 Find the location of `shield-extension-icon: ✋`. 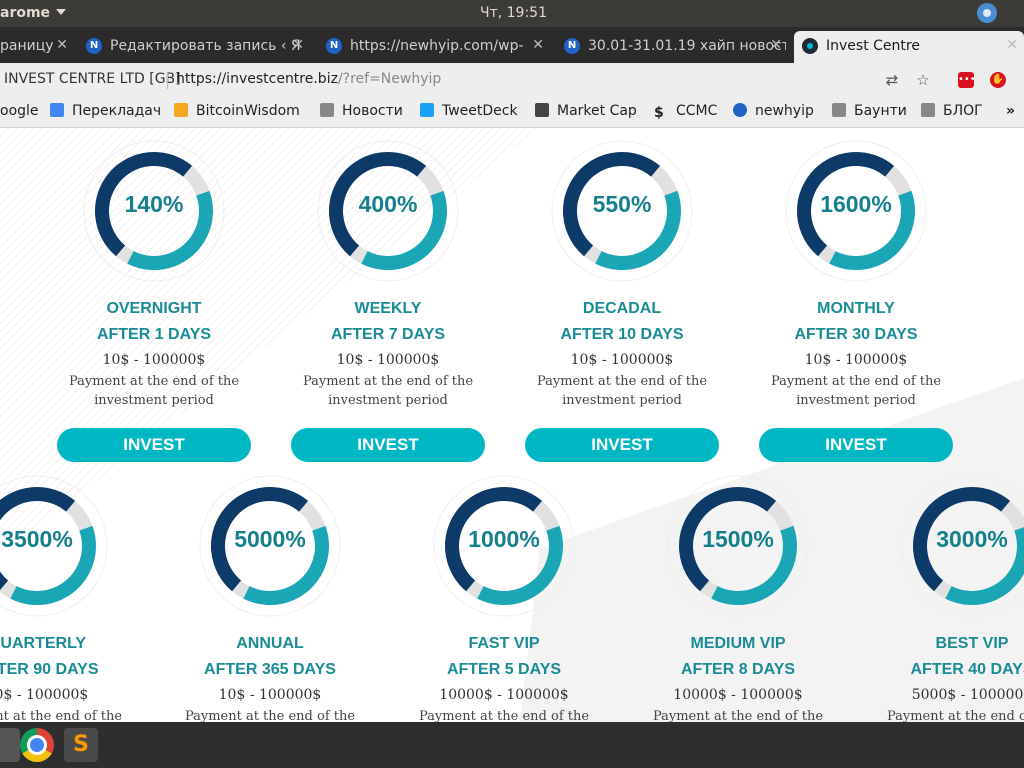

shield-extension-icon: ✋ is located at coordinates (998, 80).